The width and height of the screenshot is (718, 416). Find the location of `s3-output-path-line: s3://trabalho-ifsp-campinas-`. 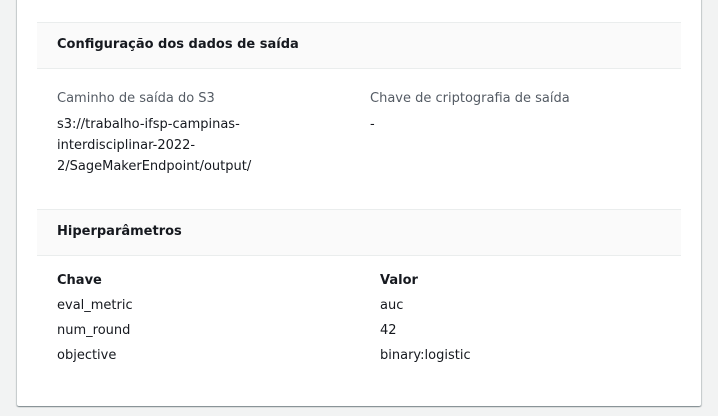

s3-output-path-line: s3://trabalho-ifsp-campinas- is located at coordinates (148, 124).